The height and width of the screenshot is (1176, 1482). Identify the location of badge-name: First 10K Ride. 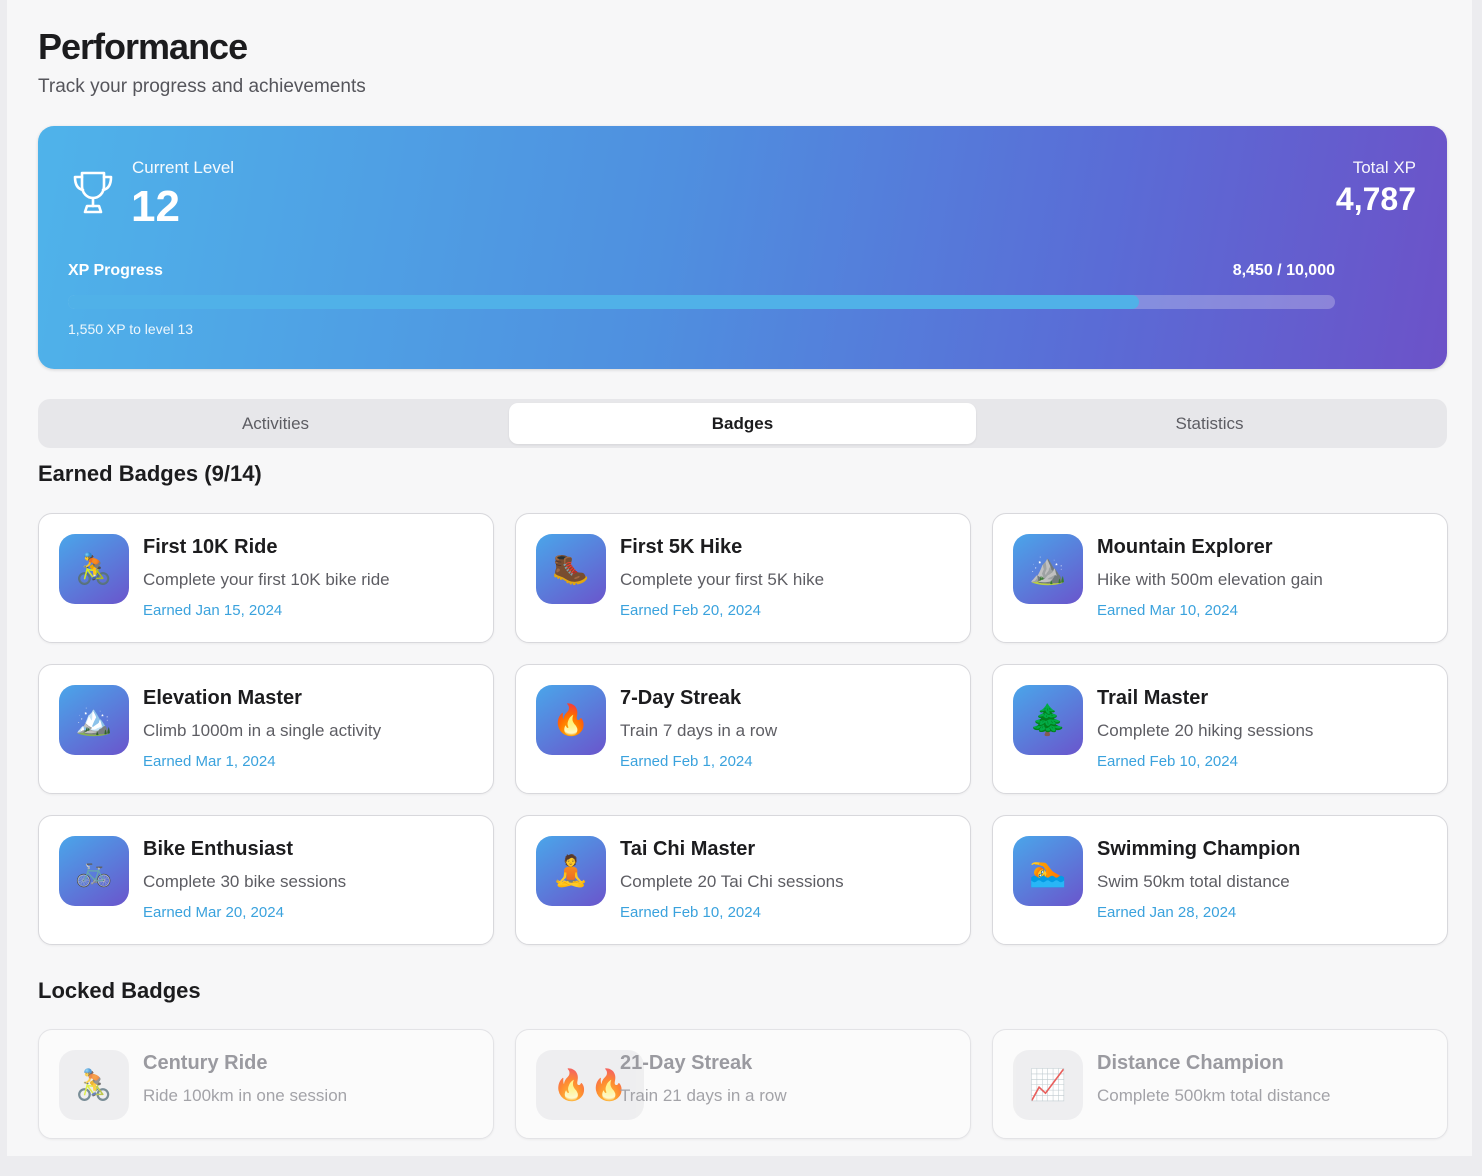
(210, 547).